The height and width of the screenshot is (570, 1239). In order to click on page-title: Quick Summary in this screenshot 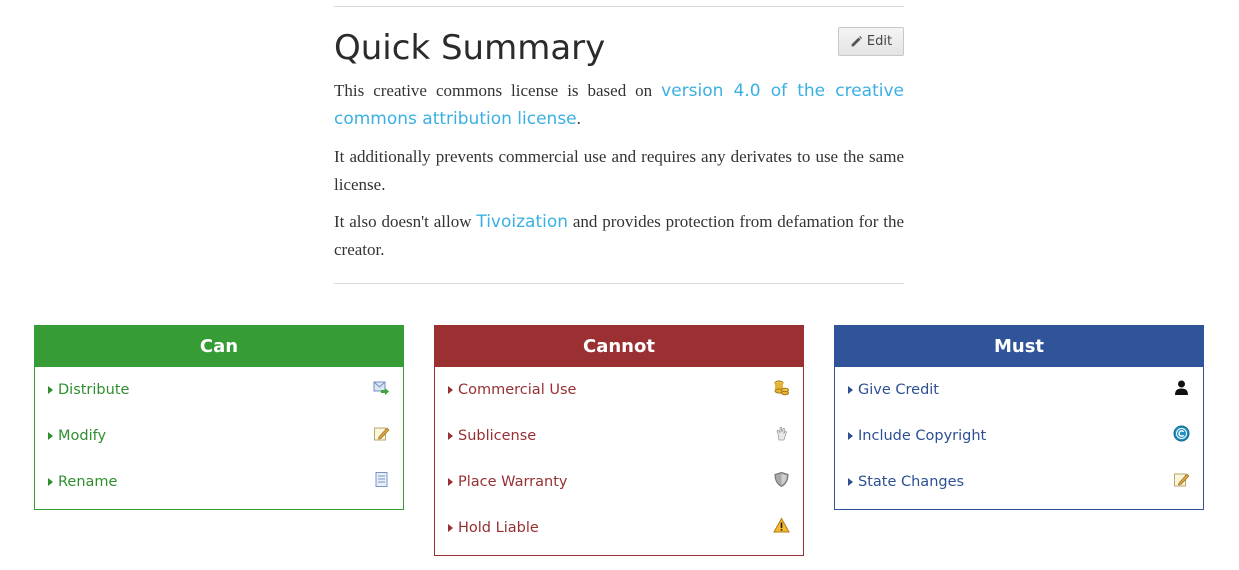, I will do `click(470, 48)`.